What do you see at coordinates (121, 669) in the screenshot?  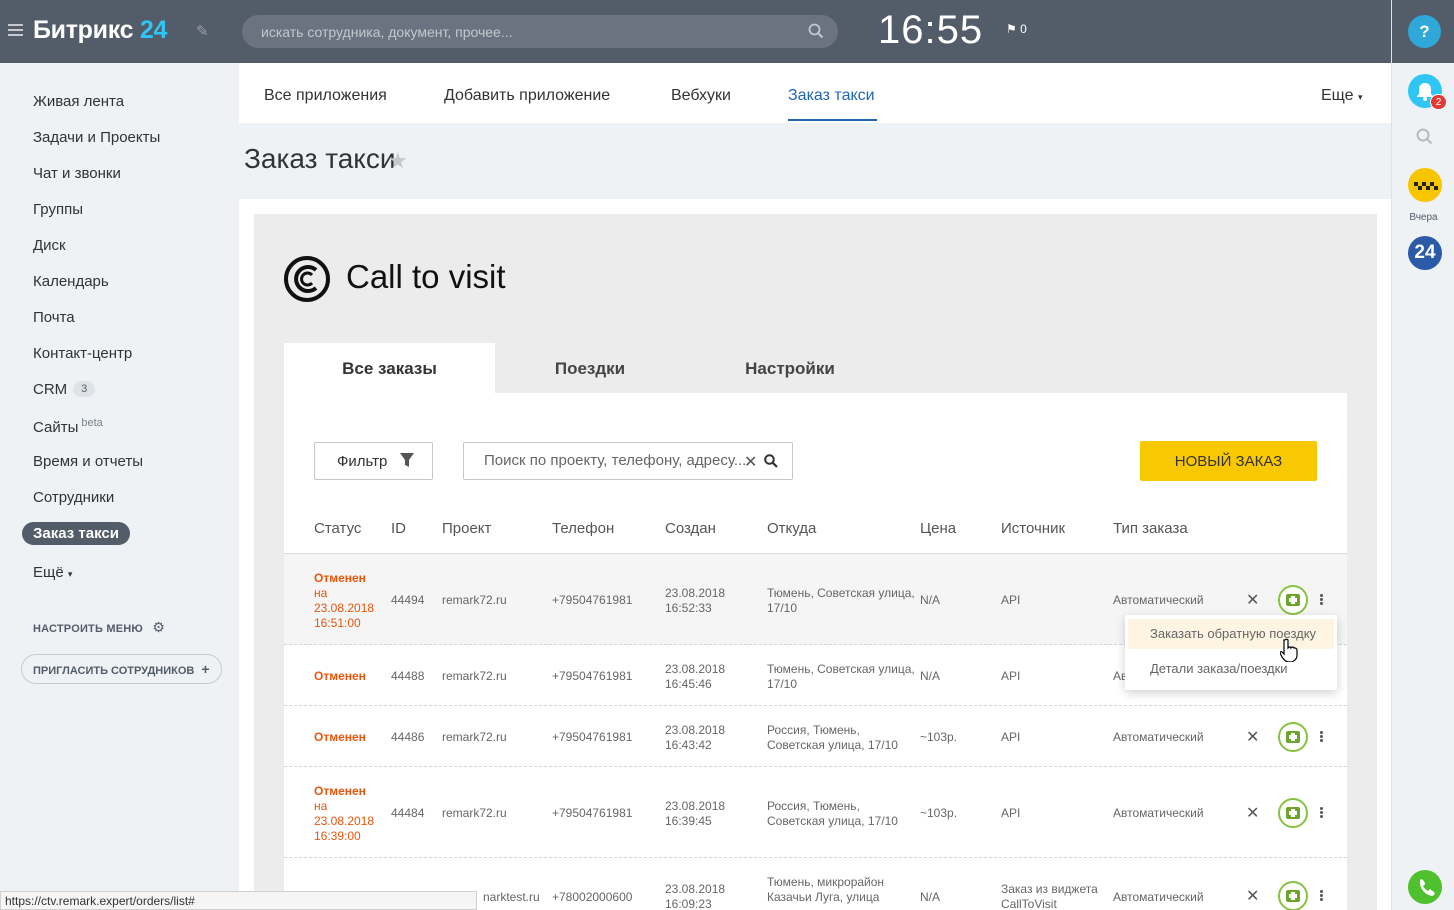 I see `invite-employees-button: ПРИГЛАСИТЬ СОТРУДНИКОВ +` at bounding box center [121, 669].